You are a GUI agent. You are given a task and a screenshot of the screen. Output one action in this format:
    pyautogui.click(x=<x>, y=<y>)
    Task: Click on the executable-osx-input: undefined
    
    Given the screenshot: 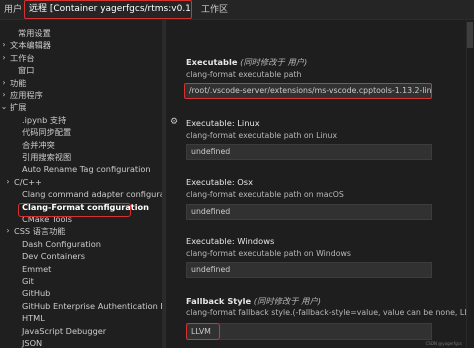 What is the action you would take?
    pyautogui.click(x=309, y=212)
    